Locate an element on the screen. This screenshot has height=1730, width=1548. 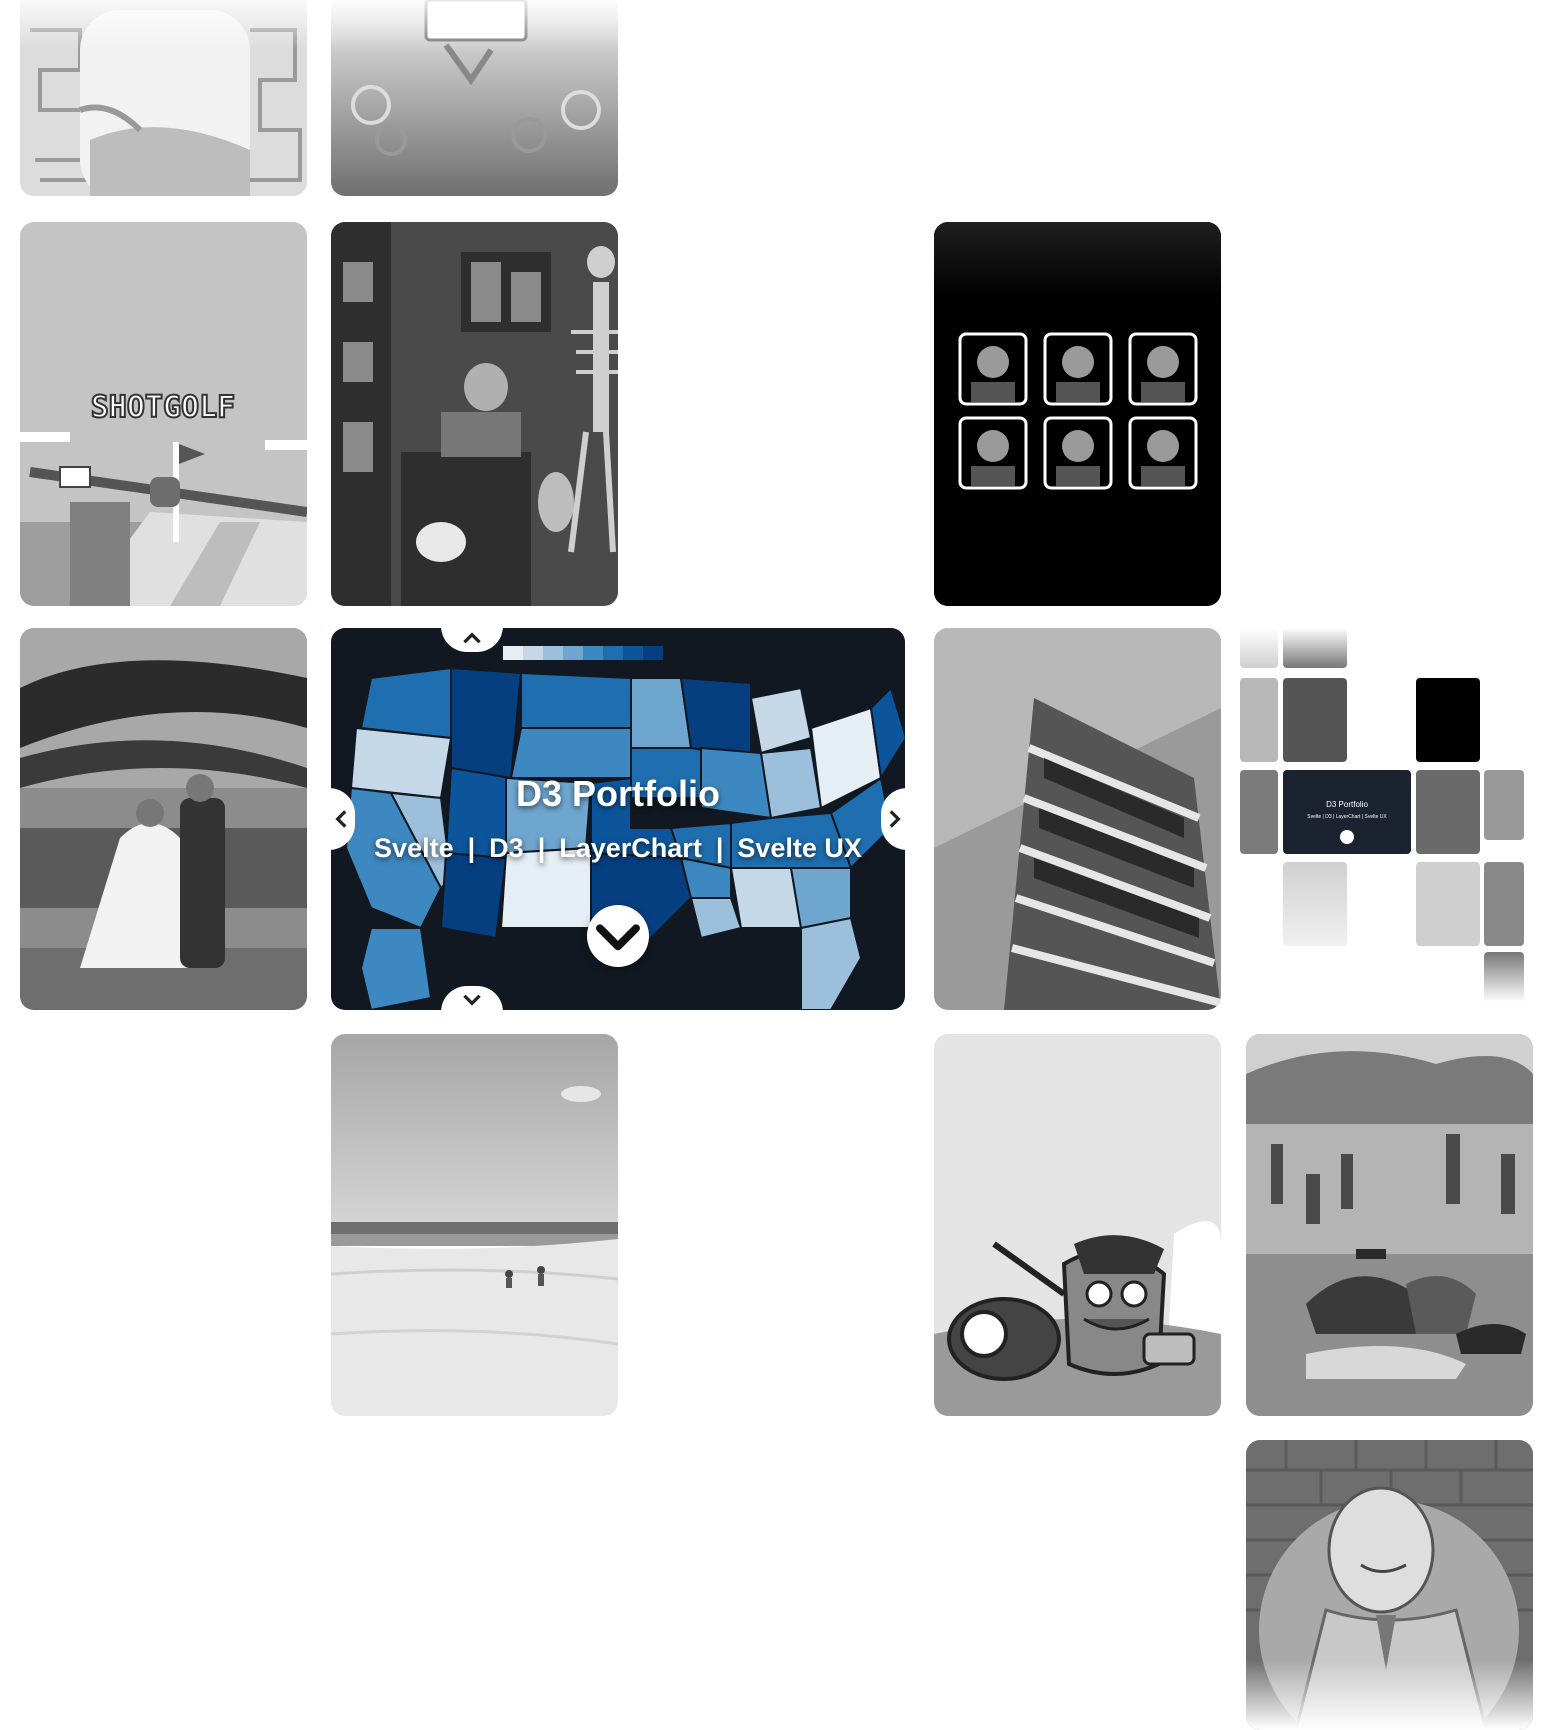
building-photo-image is located at coordinates (1077, 819).